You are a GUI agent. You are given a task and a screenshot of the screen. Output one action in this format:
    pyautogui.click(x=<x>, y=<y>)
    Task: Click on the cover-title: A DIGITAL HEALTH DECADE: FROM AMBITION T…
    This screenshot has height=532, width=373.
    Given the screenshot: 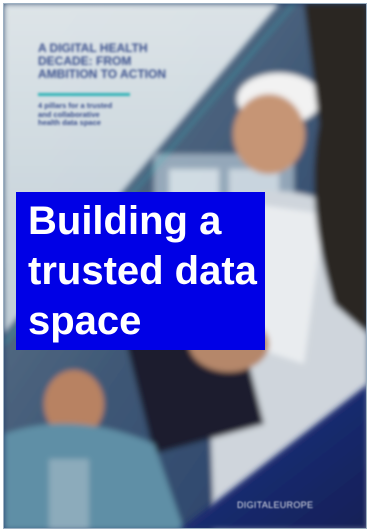 What is the action you would take?
    pyautogui.click(x=128, y=61)
    